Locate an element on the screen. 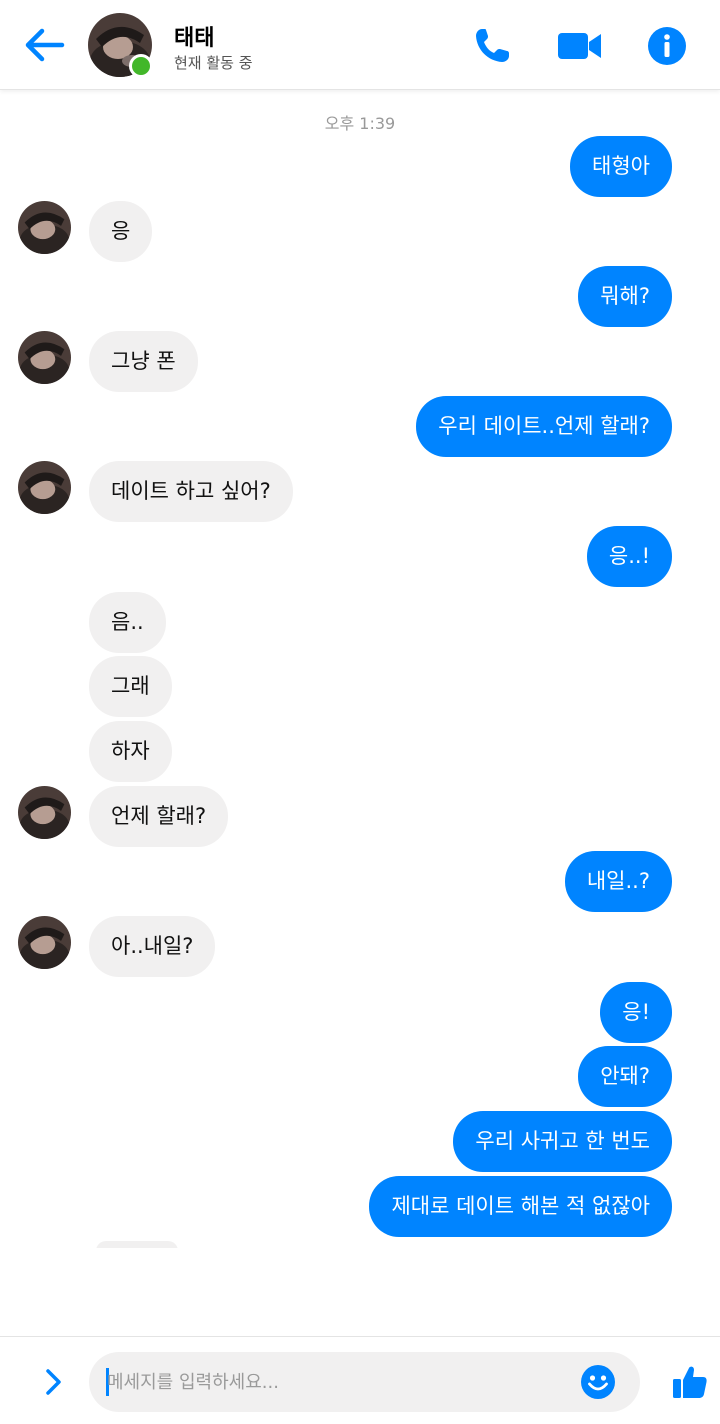 This screenshot has width=720, height=1424. back-arrow-icon is located at coordinates (45, 45).